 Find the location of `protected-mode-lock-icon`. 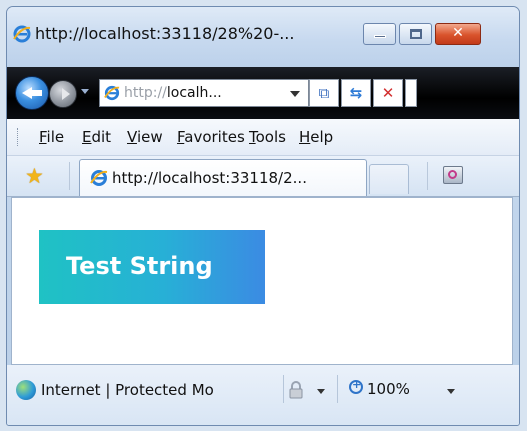

protected-mode-lock-icon is located at coordinates (296, 390).